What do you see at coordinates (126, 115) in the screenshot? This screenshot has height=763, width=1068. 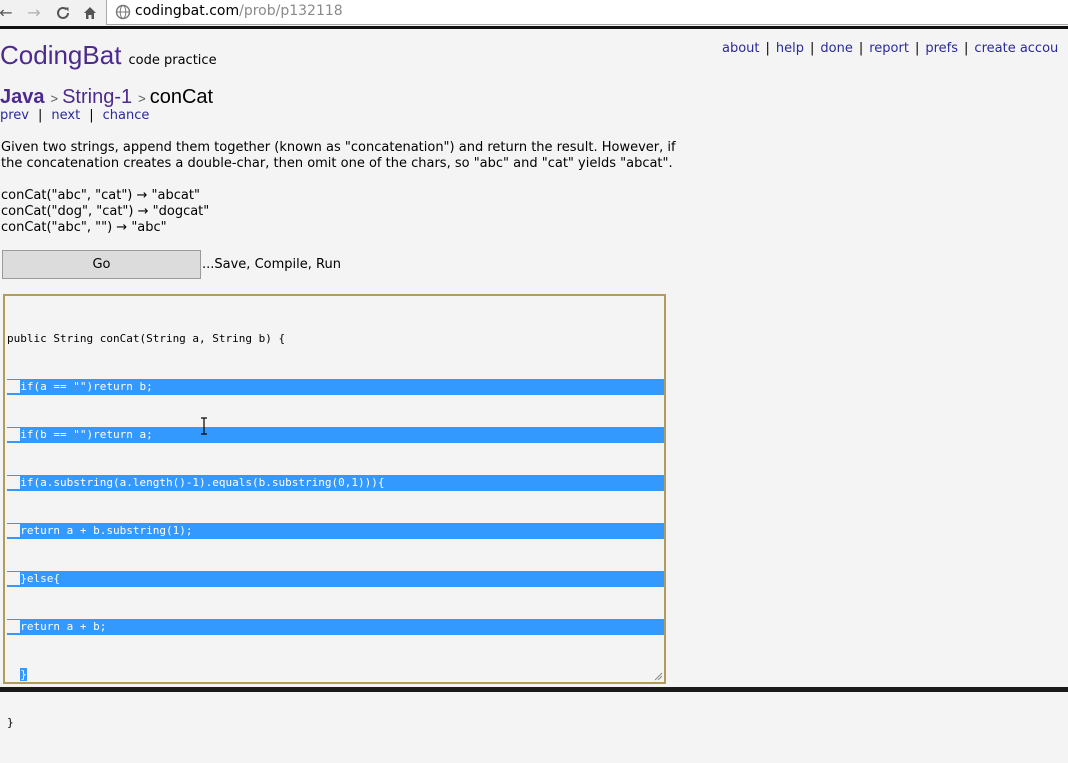 I see `chance-link: chance` at bounding box center [126, 115].